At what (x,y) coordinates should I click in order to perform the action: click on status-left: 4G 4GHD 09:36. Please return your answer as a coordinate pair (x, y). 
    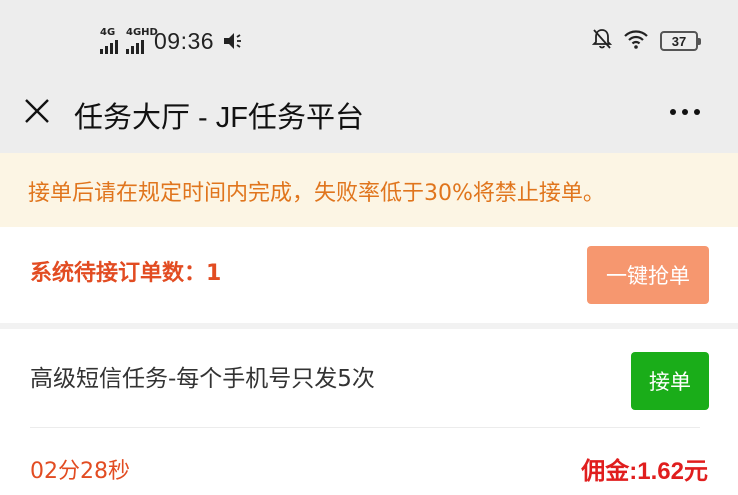
    Looking at the image, I should click on (171, 41).